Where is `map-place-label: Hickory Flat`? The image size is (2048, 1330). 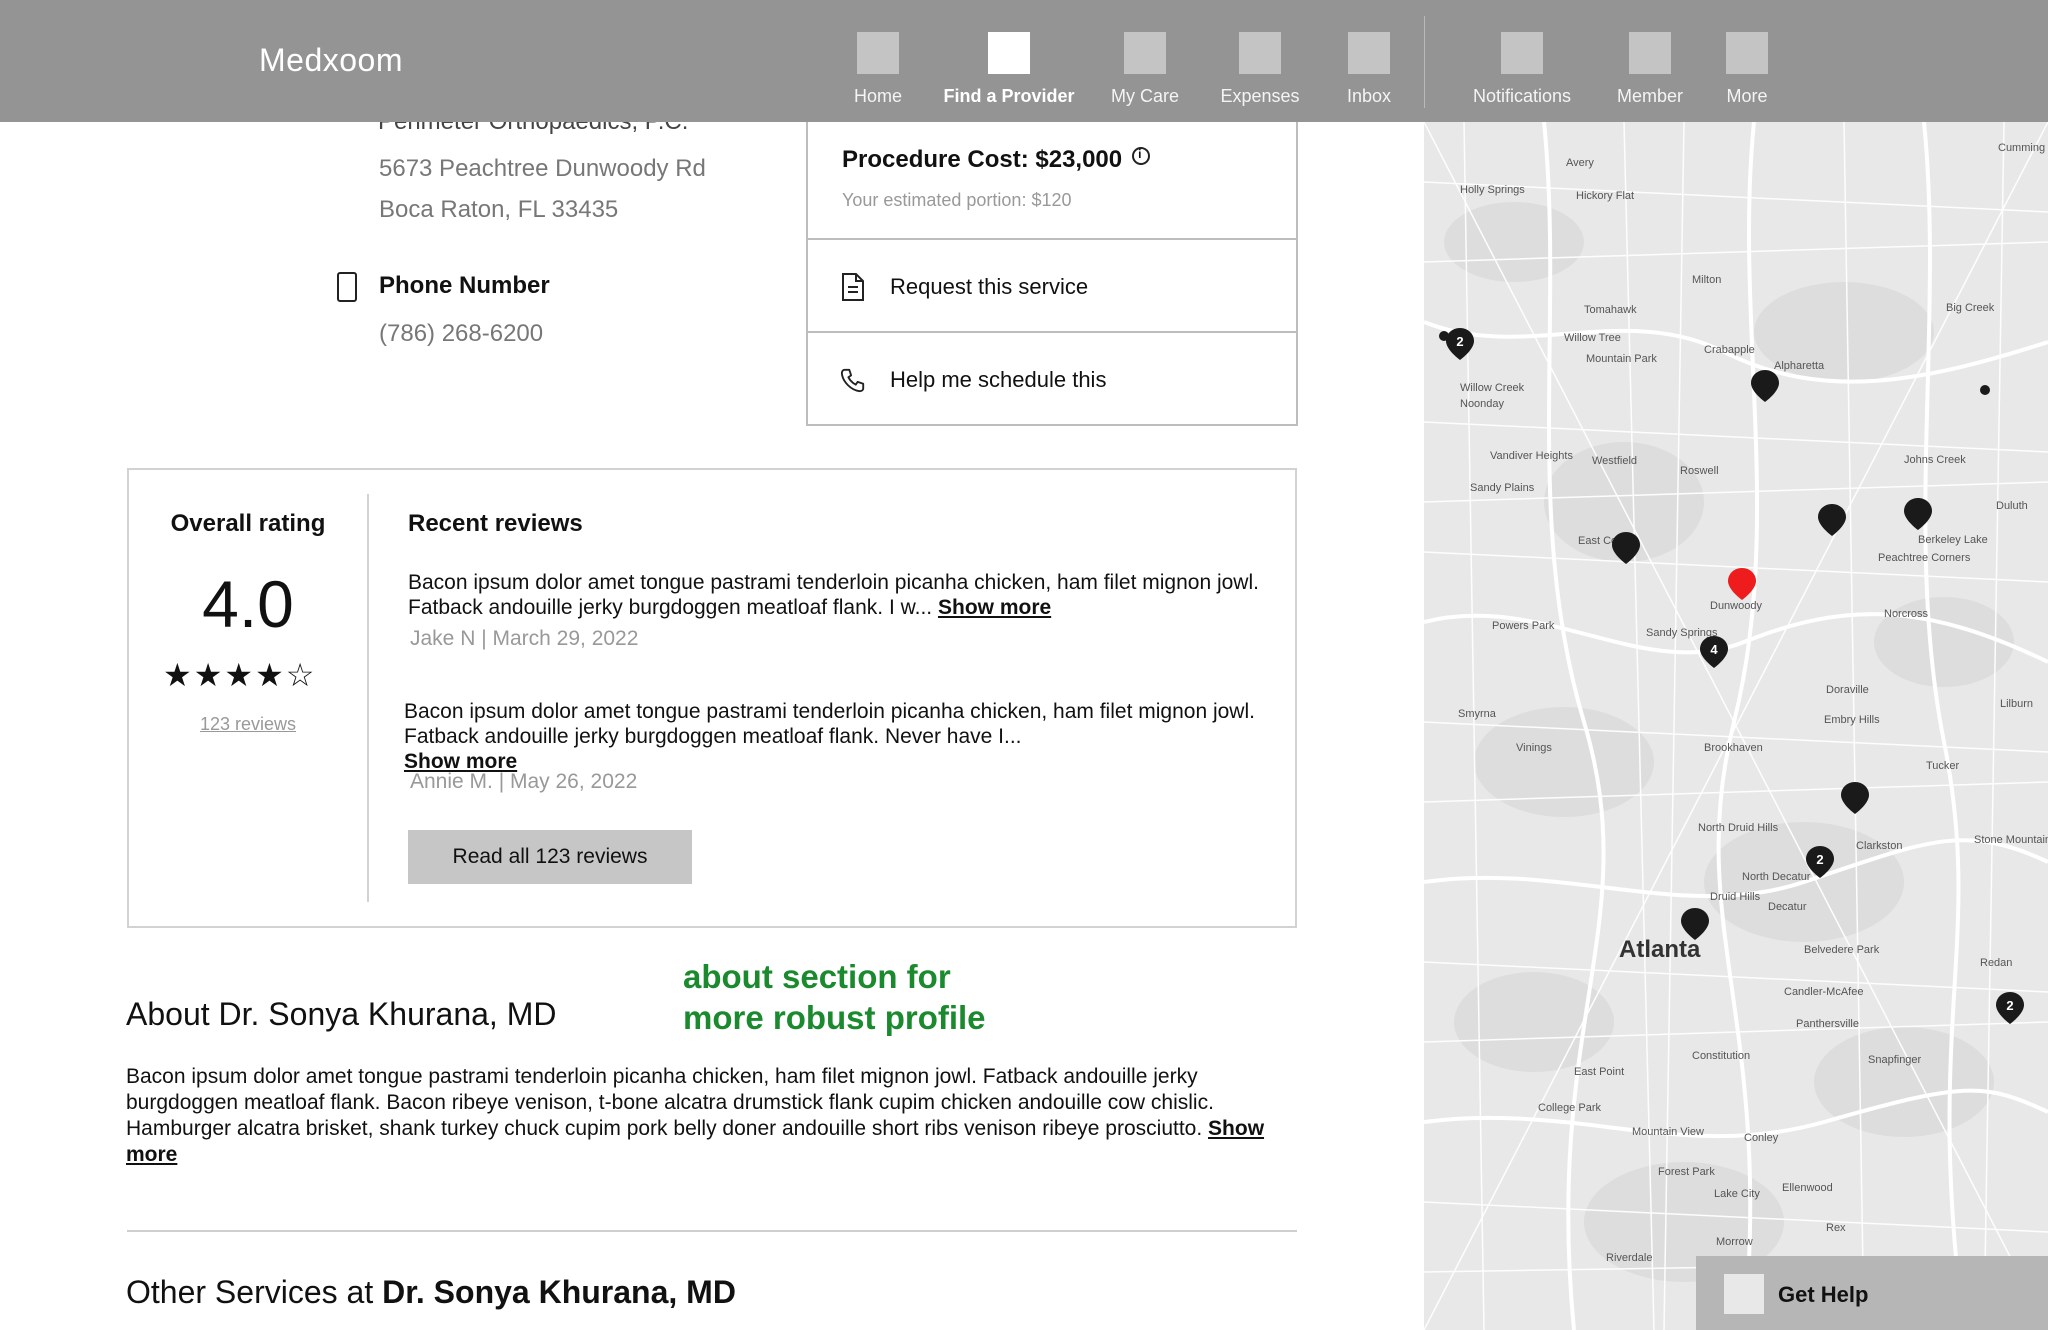
map-place-label: Hickory Flat is located at coordinates (1605, 196).